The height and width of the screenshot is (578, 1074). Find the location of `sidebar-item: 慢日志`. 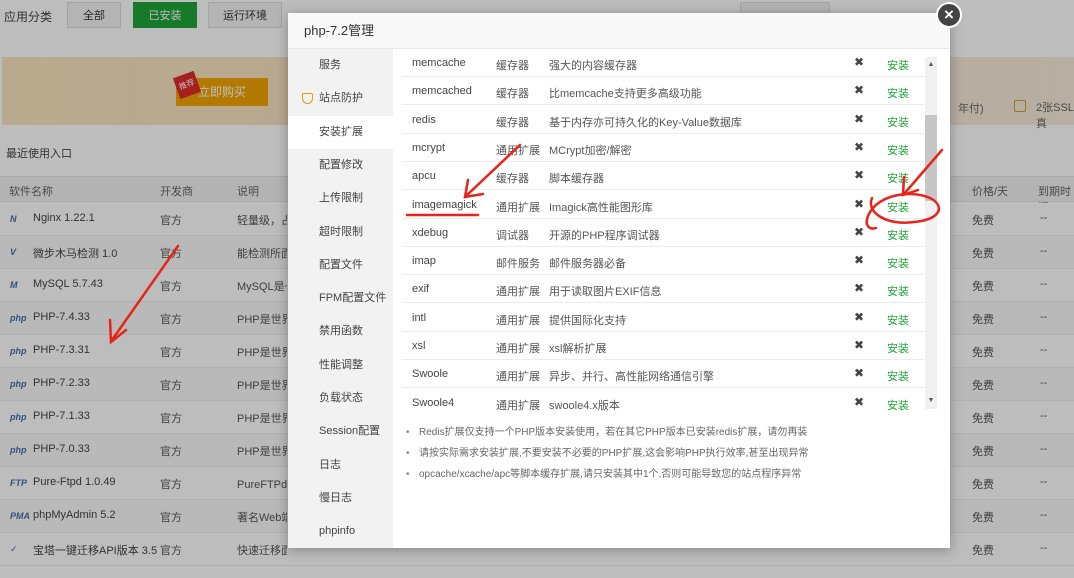

sidebar-item: 慢日志 is located at coordinates (340, 498).